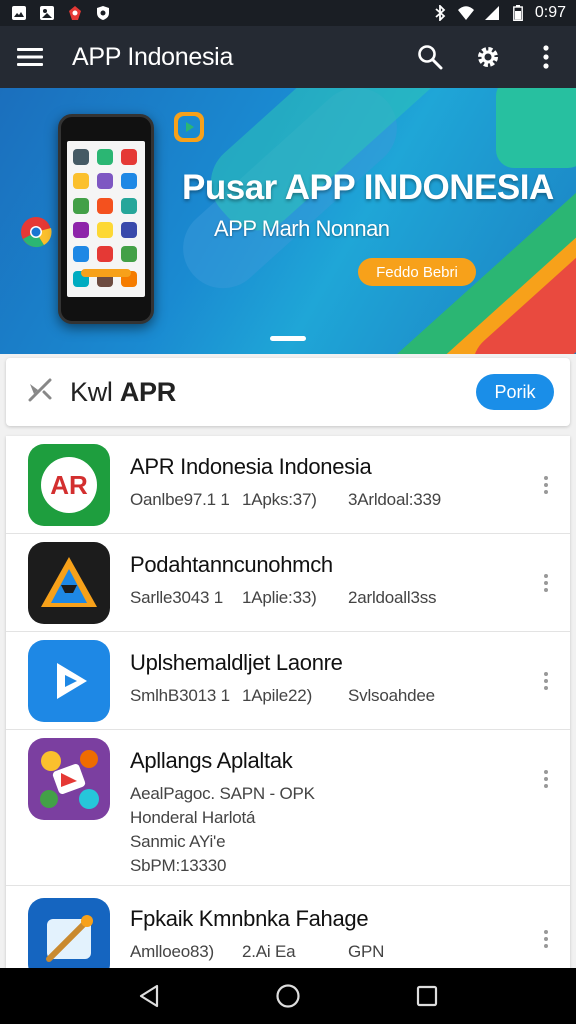 Image resolution: width=576 pixels, height=1024 pixels. Describe the element at coordinates (417, 272) in the screenshot. I see `banner-cta-button: Feddo Bebri` at that location.